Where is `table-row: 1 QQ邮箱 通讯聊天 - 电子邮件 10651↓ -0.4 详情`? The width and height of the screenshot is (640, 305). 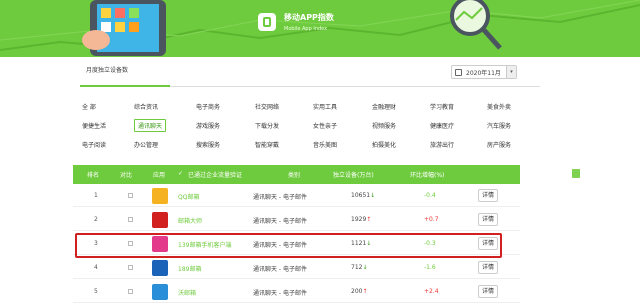
table-row: 1 QQ邮箱 通讯聊天 - 电子邮件 10651↓ -0.4 详情 is located at coordinates (296, 196).